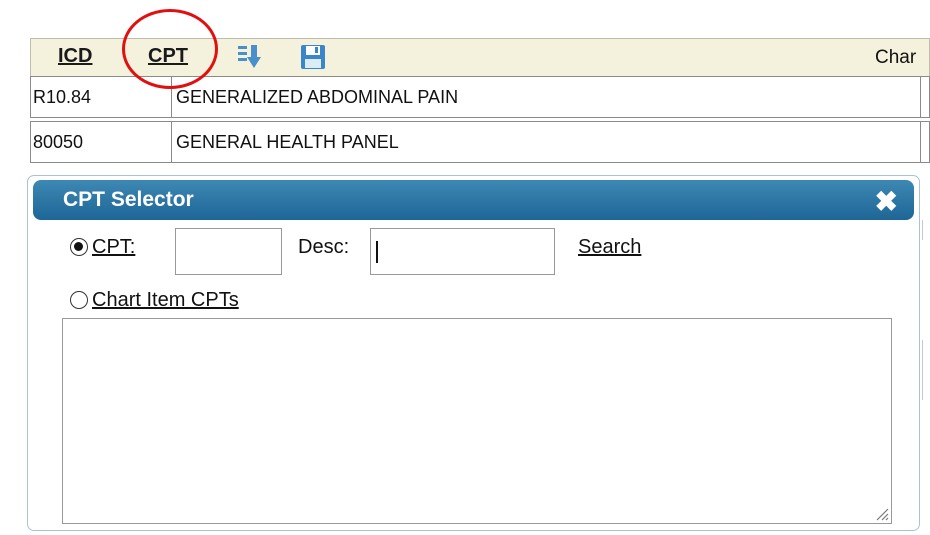 This screenshot has height=535, width=930. What do you see at coordinates (113, 247) in the screenshot?
I see `cpt-radio-label: CPT:` at bounding box center [113, 247].